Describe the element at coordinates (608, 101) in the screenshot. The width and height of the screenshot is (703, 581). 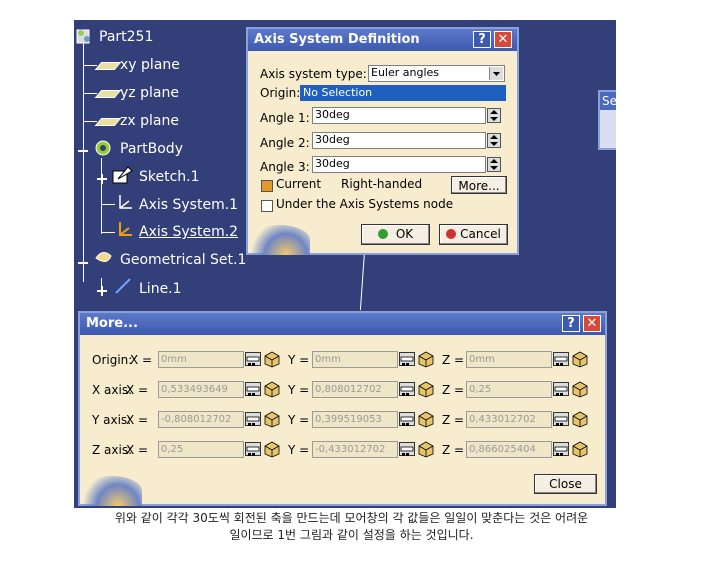
I see `side-panel-title: Se` at that location.